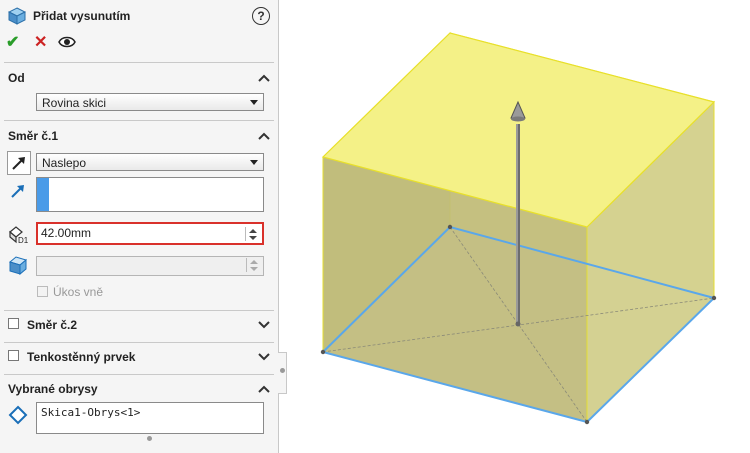  I want to click on svg-text: D1, so click(23, 240).